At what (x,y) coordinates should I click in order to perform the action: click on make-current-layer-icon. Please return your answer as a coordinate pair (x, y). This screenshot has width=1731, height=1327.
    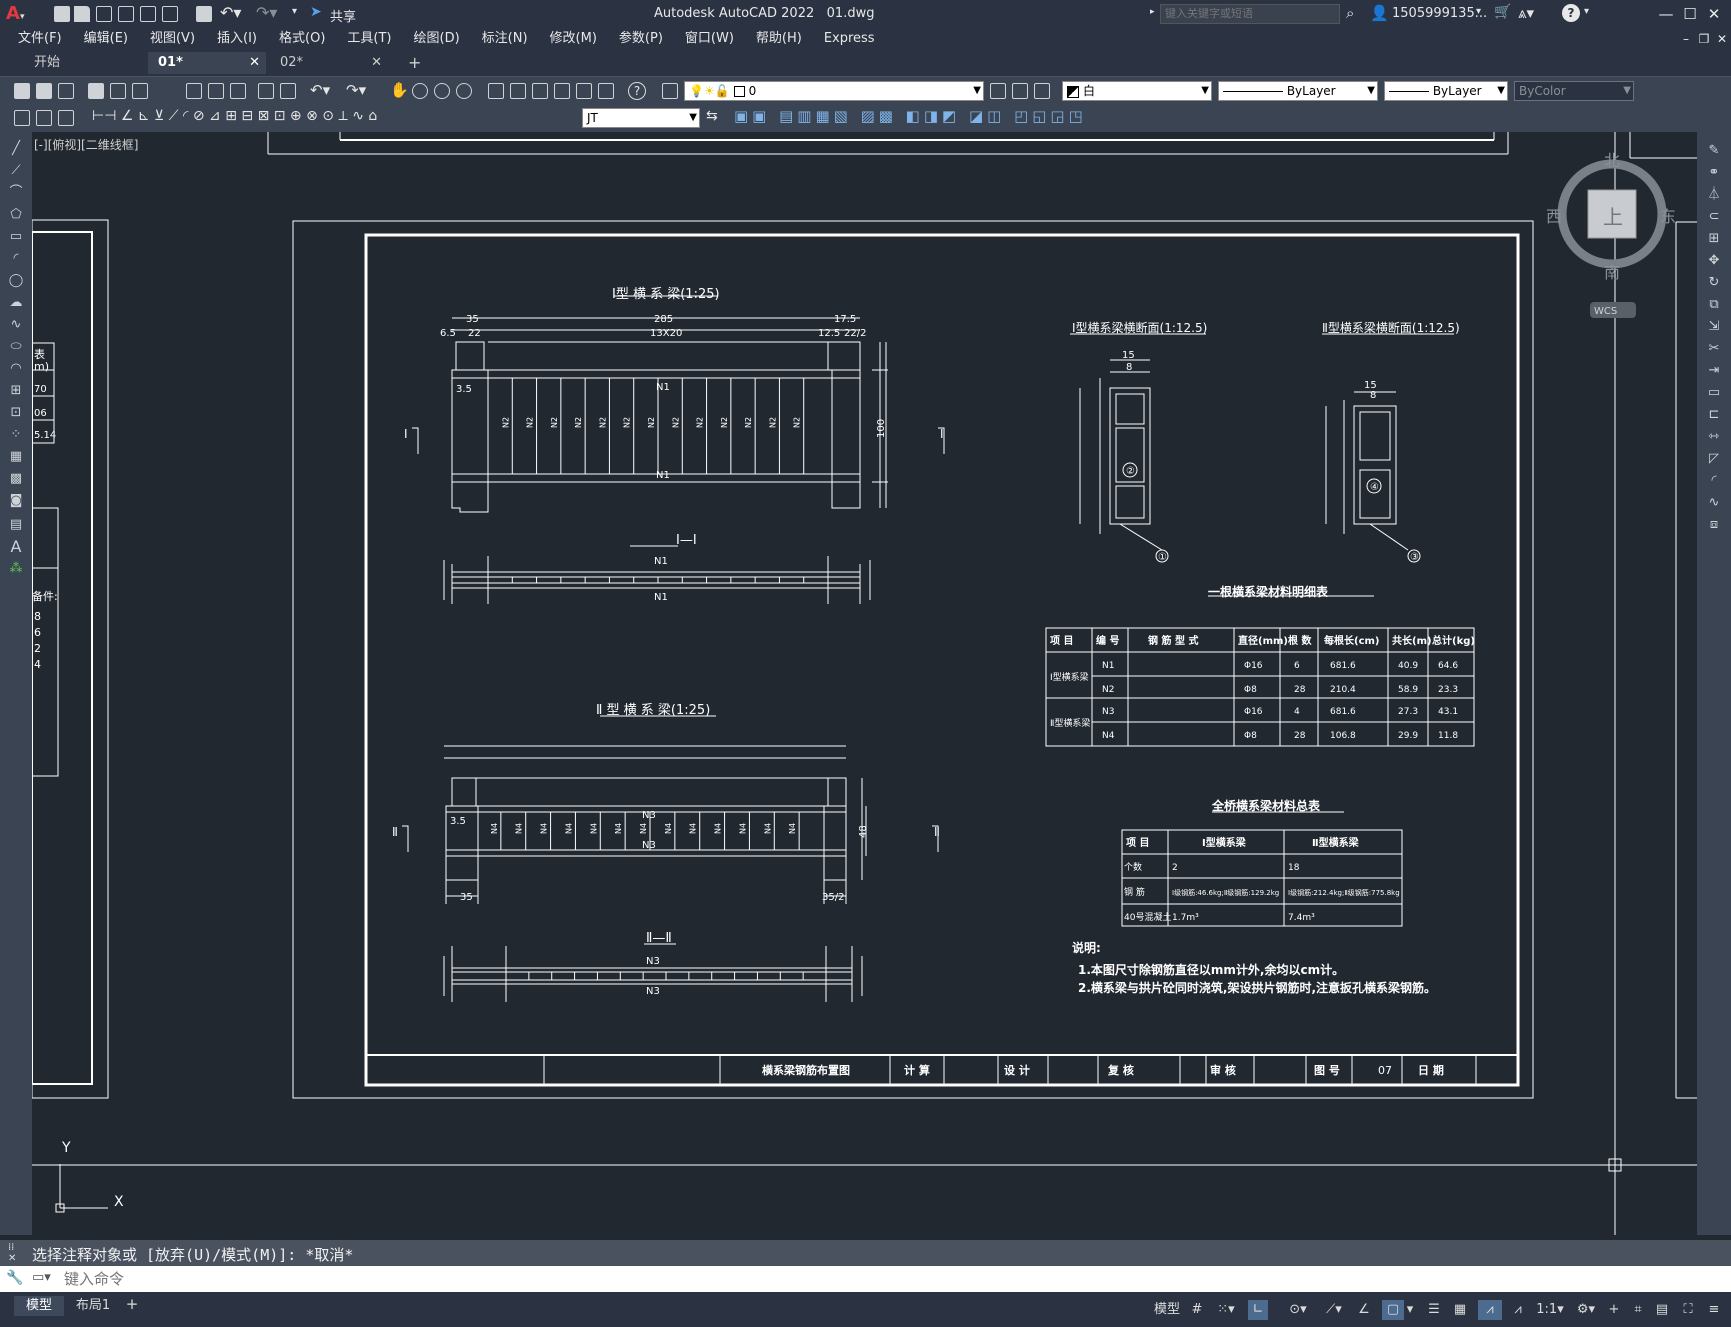
    Looking at the image, I should click on (998, 91).